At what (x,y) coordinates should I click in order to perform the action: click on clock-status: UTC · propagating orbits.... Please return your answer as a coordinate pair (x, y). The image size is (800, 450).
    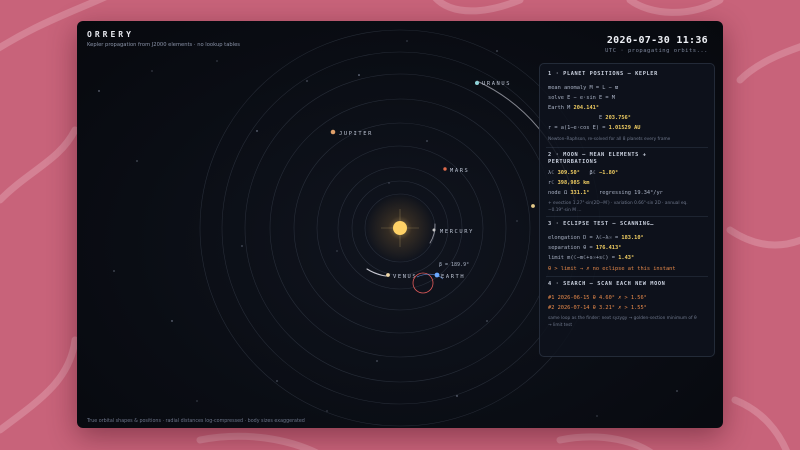
    Looking at the image, I should click on (656, 51).